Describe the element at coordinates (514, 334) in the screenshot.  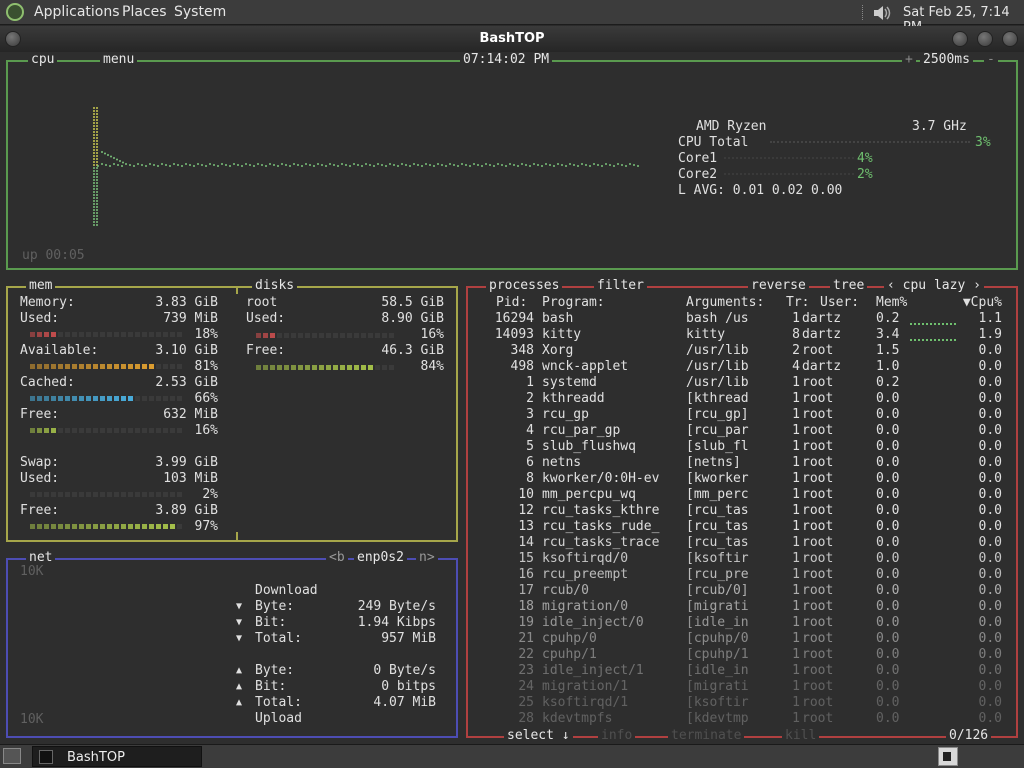
I see `table-cell: 14093` at that location.